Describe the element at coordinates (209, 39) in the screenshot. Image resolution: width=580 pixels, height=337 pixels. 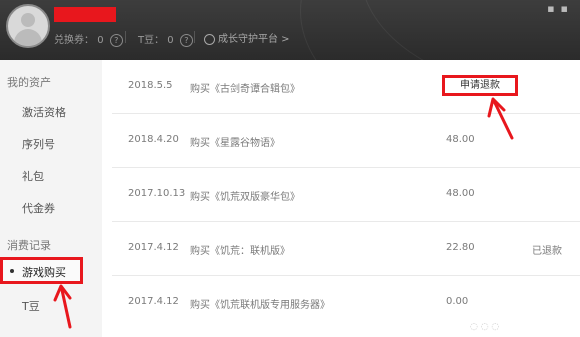
I see `shield-icon` at that location.